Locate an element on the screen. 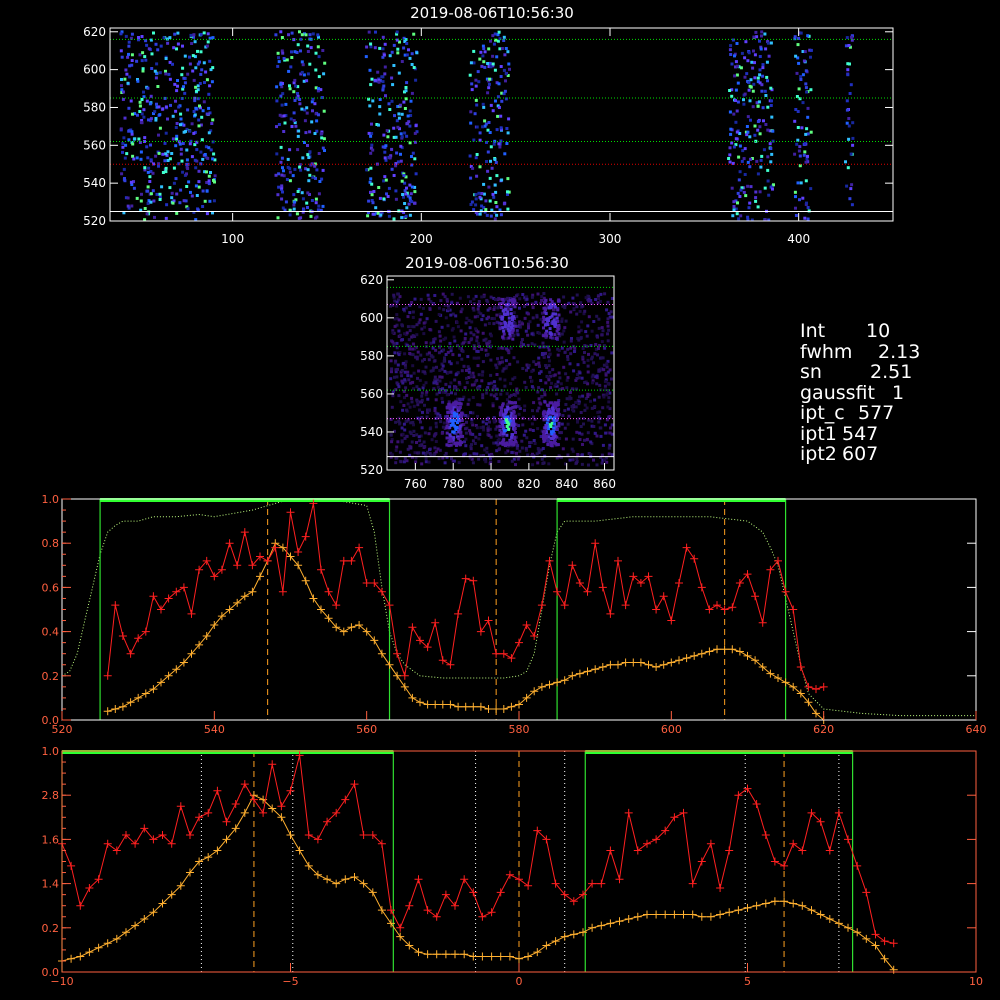 This screenshot has width=1000, height=1000. top-y-tick-label: 620 is located at coordinates (94, 32).